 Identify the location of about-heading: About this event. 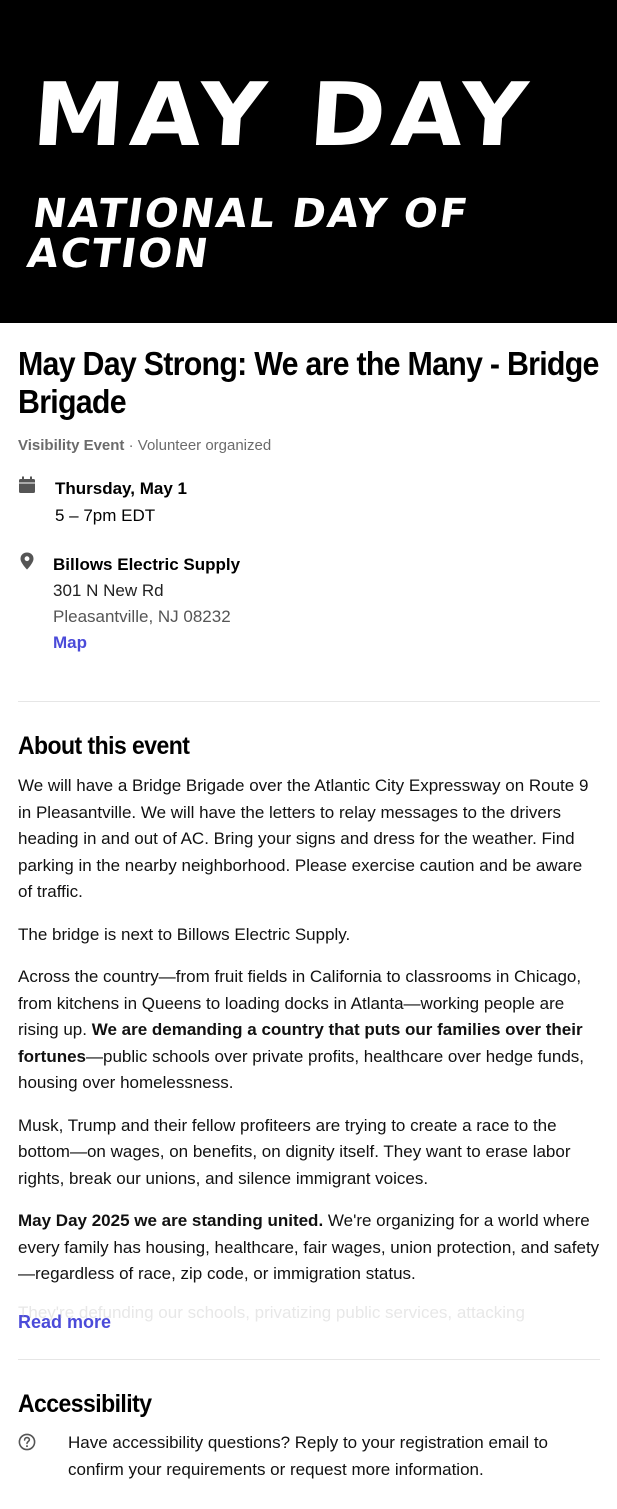
(104, 746).